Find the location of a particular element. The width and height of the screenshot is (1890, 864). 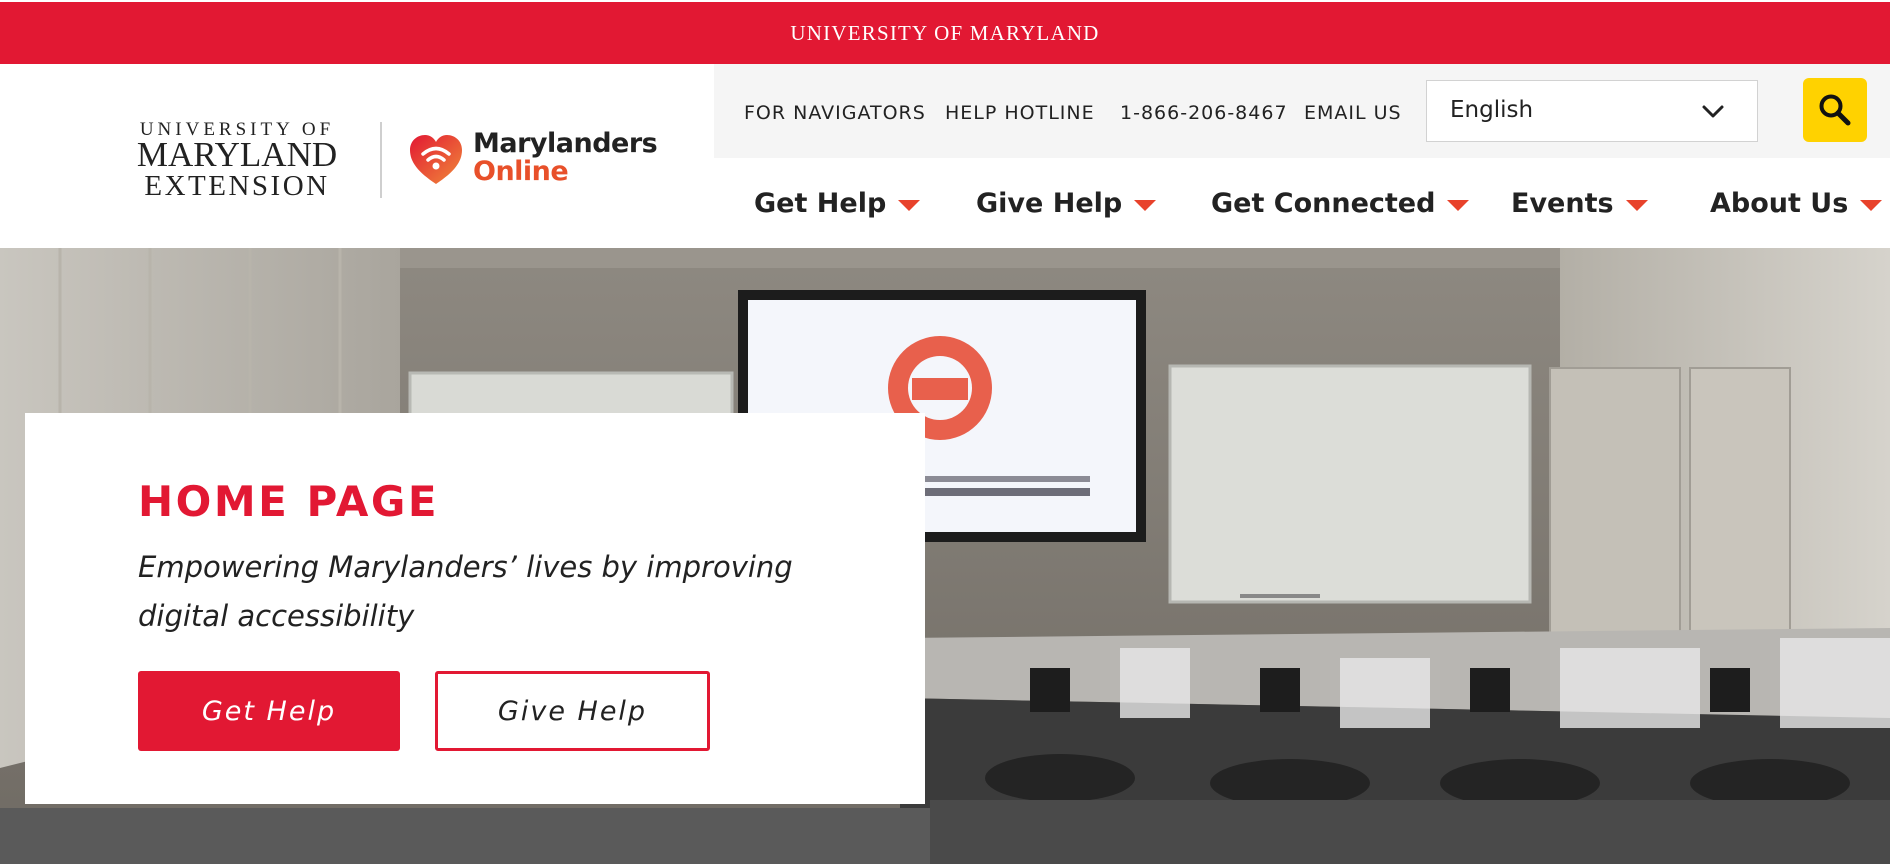

nav-get-connected: Get Connected is located at coordinates (1340, 203).